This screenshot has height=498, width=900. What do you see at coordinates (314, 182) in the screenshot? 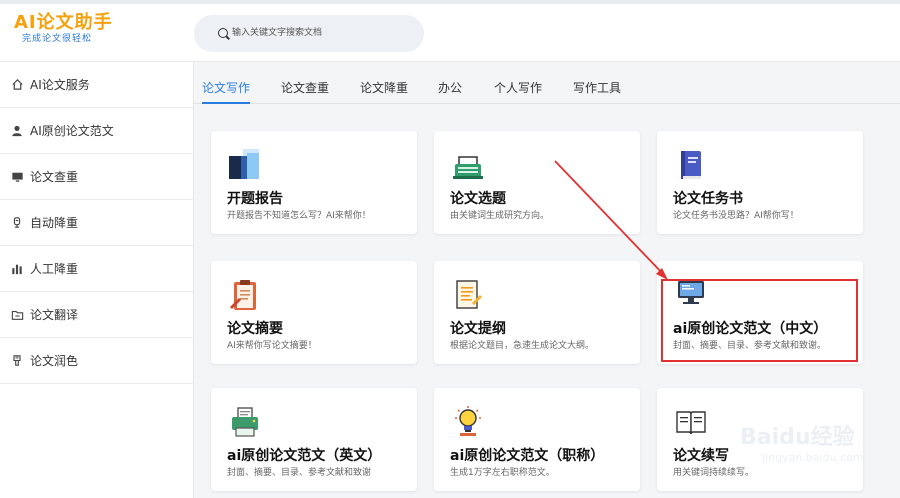
I see `card-opening-report: 开题报告 开题报告不知道怎么写？AI来帮你！` at bounding box center [314, 182].